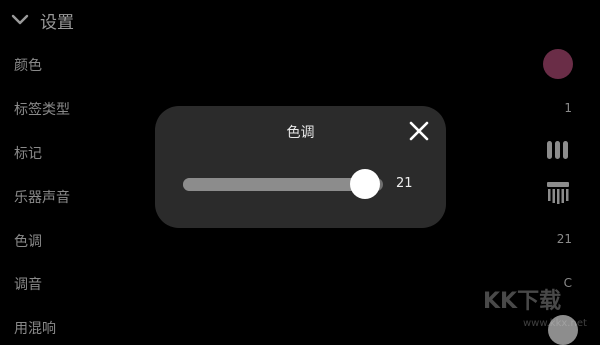 The width and height of the screenshot is (600, 345). What do you see at coordinates (419, 131) in the screenshot?
I see `close-icon` at bounding box center [419, 131].